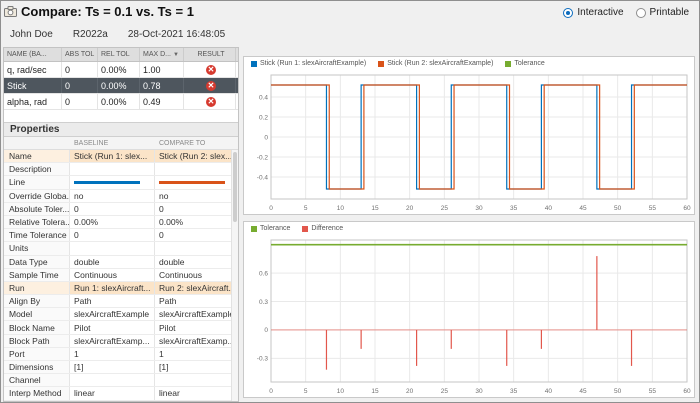  What do you see at coordinates (196, 314) in the screenshot?
I see `property-compare-value: slexAircraftExample` at bounding box center [196, 314].